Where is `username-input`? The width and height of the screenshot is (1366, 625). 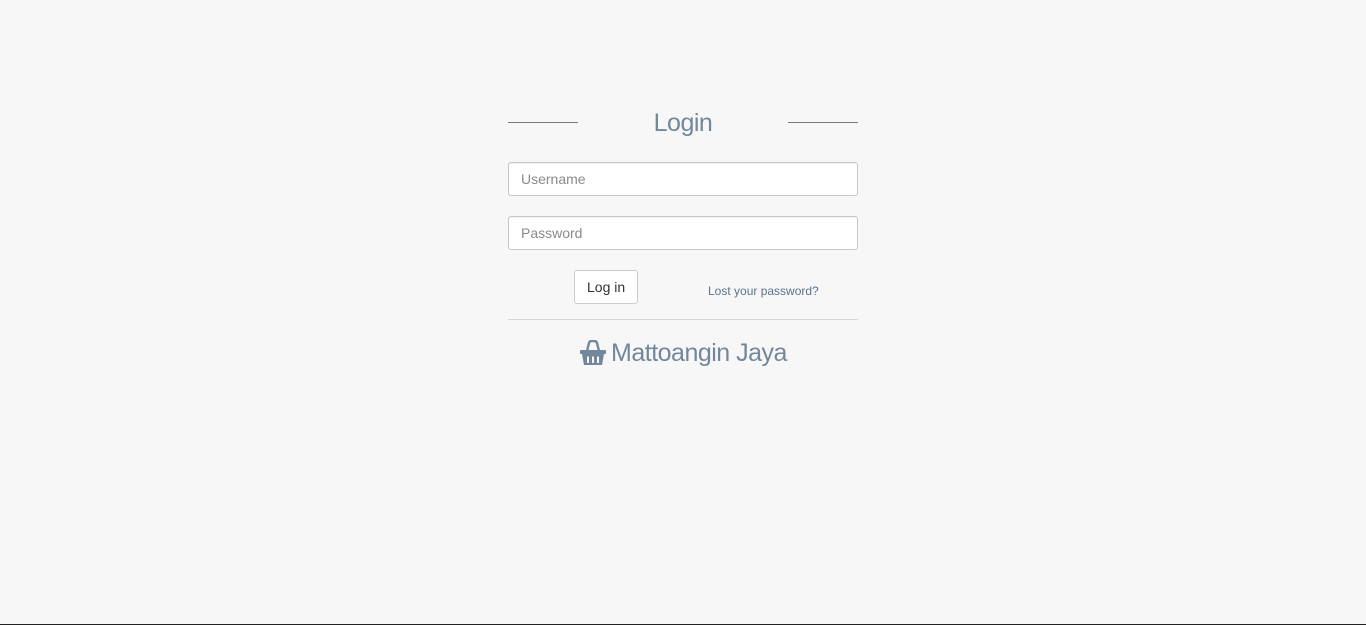
username-input is located at coordinates (683, 179).